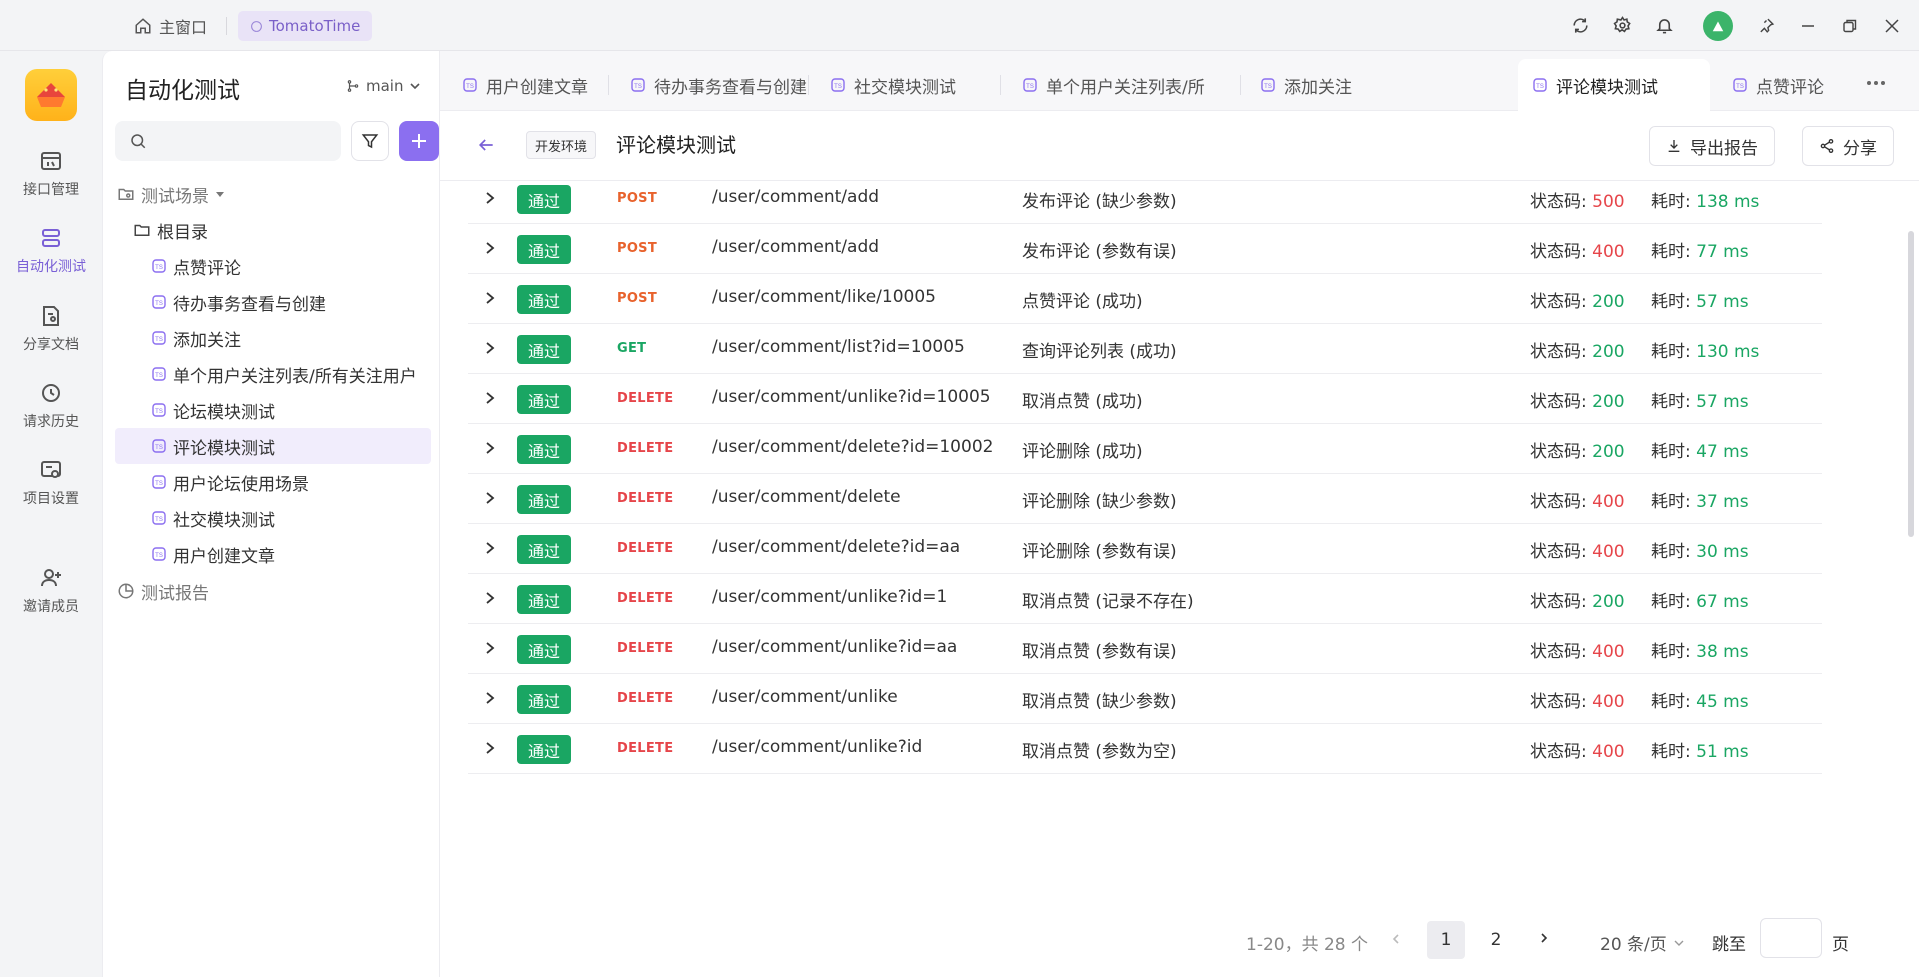 This screenshot has height=977, width=1919. What do you see at coordinates (292, 266) in the screenshot?
I see `tree-item: TS 点赞评论` at bounding box center [292, 266].